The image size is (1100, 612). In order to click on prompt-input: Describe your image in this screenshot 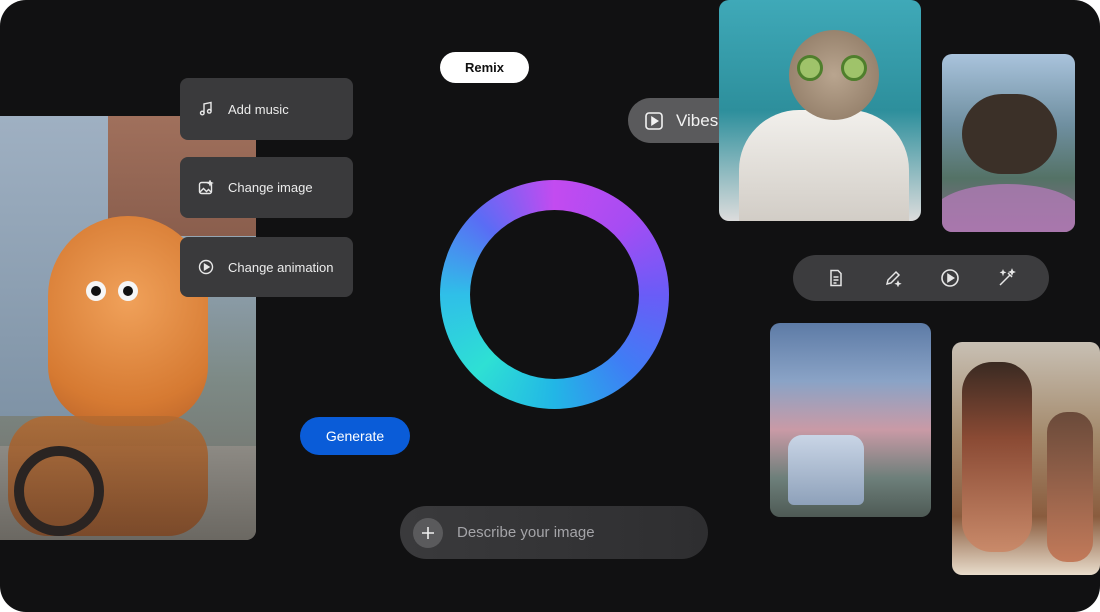, I will do `click(526, 532)`.